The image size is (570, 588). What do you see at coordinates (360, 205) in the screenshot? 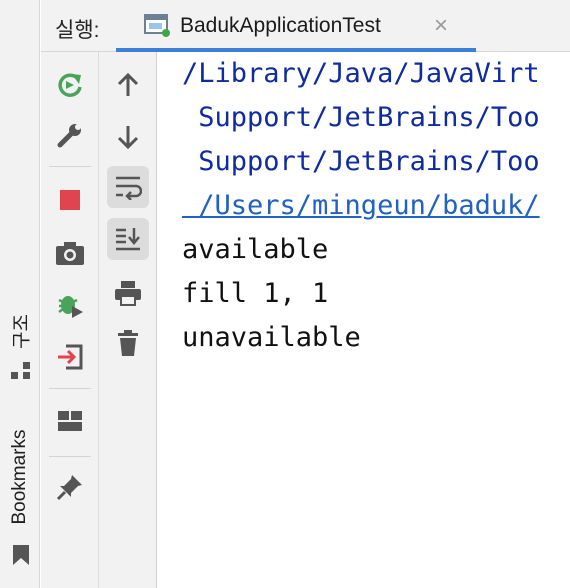
I see `console-file-link: /Users/mingeun/baduk/` at bounding box center [360, 205].